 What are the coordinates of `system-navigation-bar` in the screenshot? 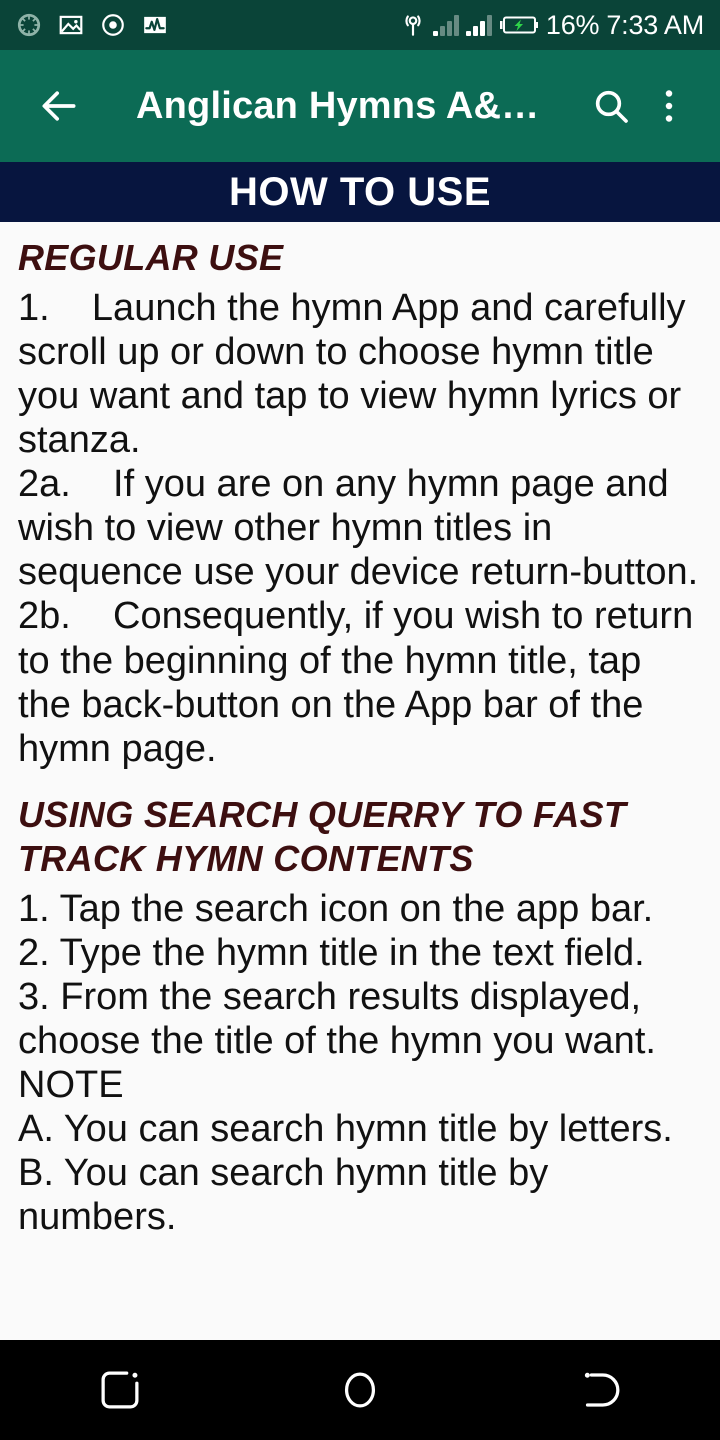 It's located at (360, 1390).